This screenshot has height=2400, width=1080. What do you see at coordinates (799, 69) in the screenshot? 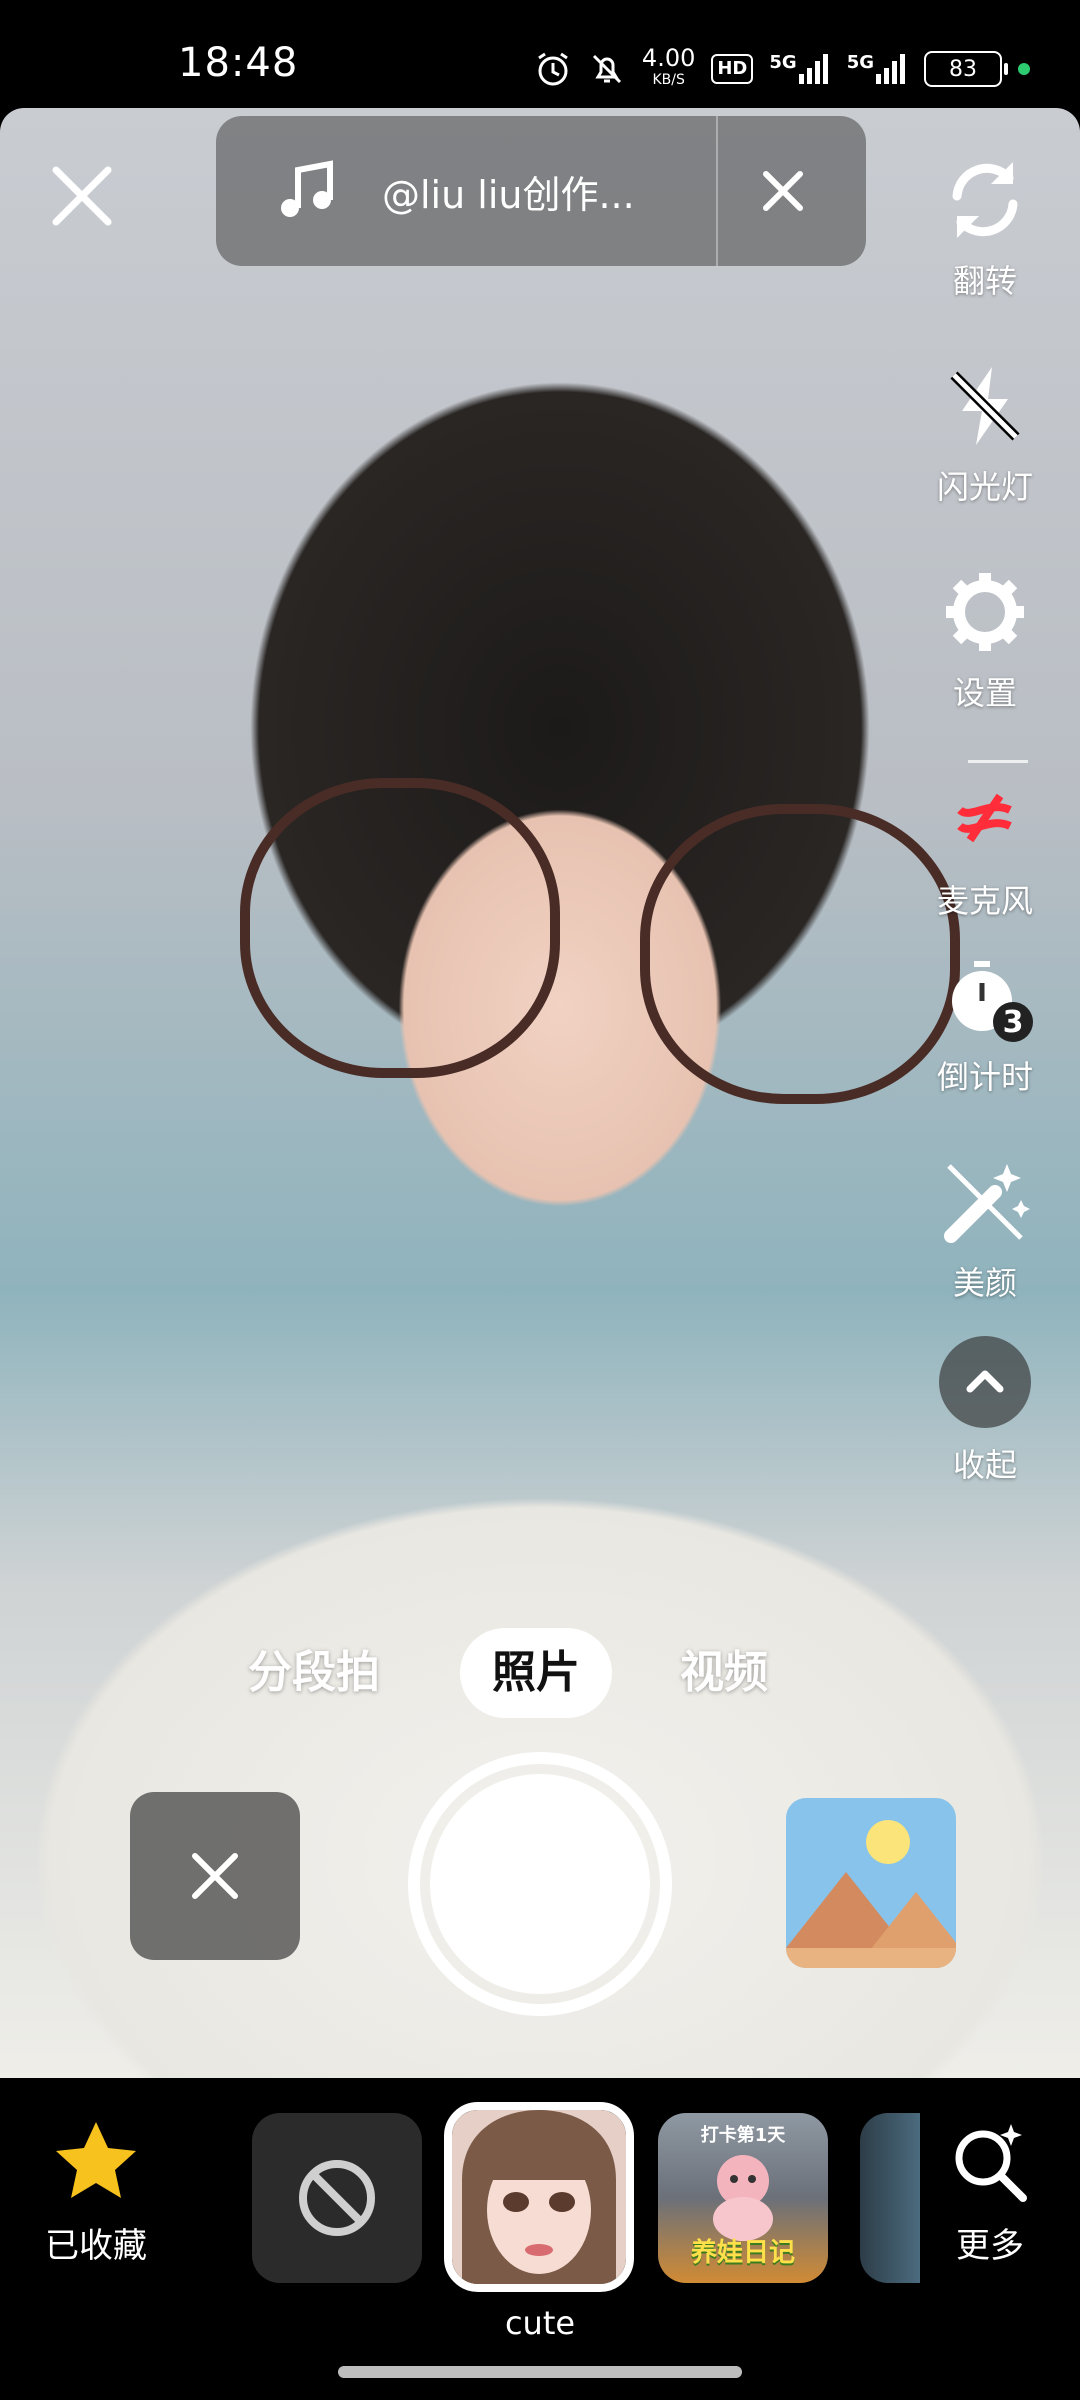
I see `signal-icon-1: 5G` at bounding box center [799, 69].